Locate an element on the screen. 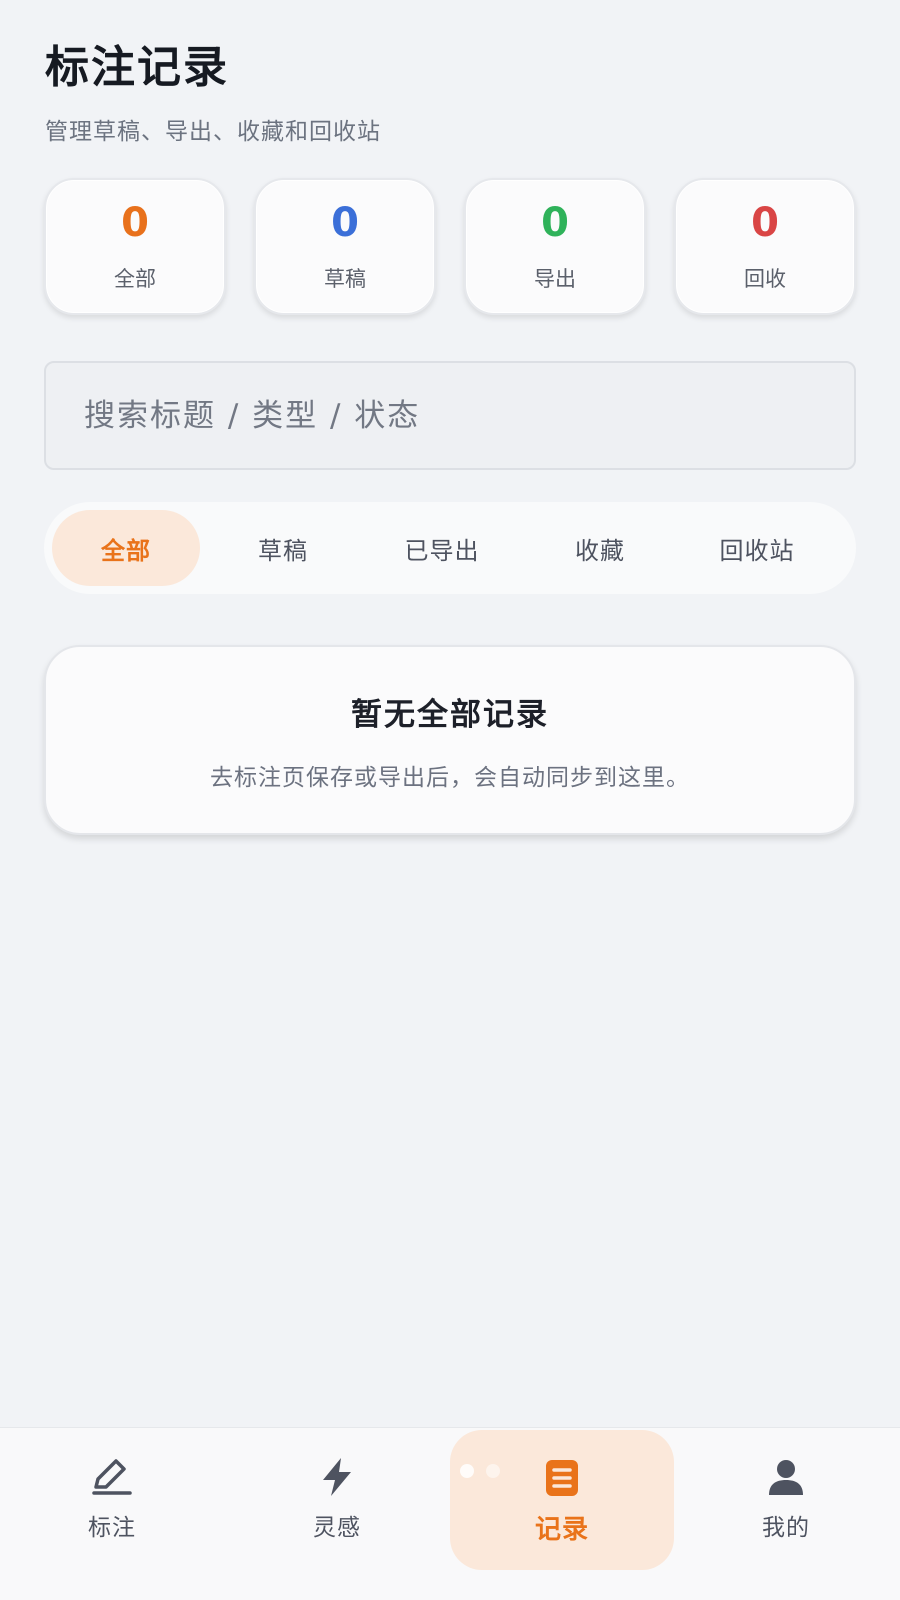  stat-card-all: 0 全部 is located at coordinates (135, 246).